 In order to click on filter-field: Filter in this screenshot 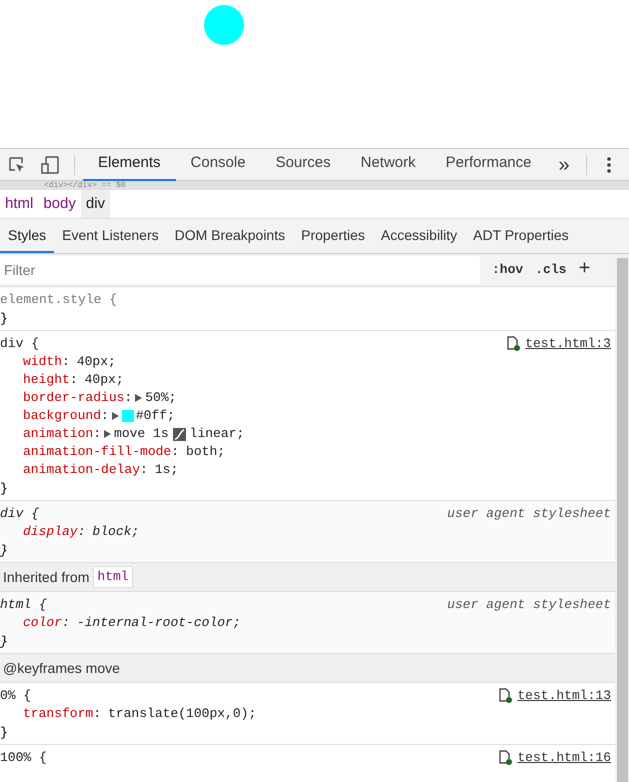, I will do `click(240, 270)`.